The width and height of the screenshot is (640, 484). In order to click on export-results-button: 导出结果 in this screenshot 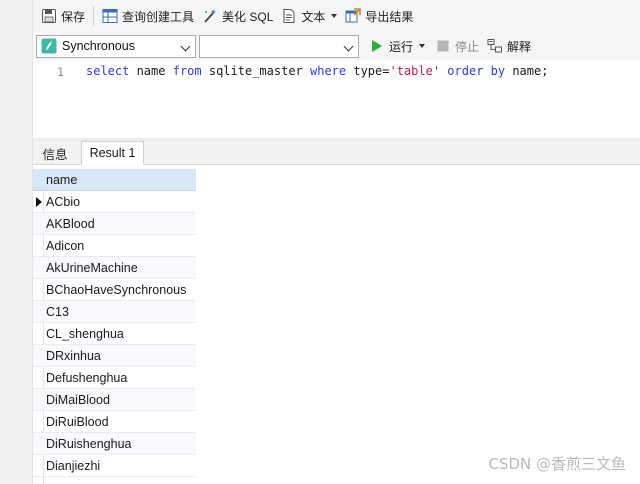, I will do `click(379, 16)`.